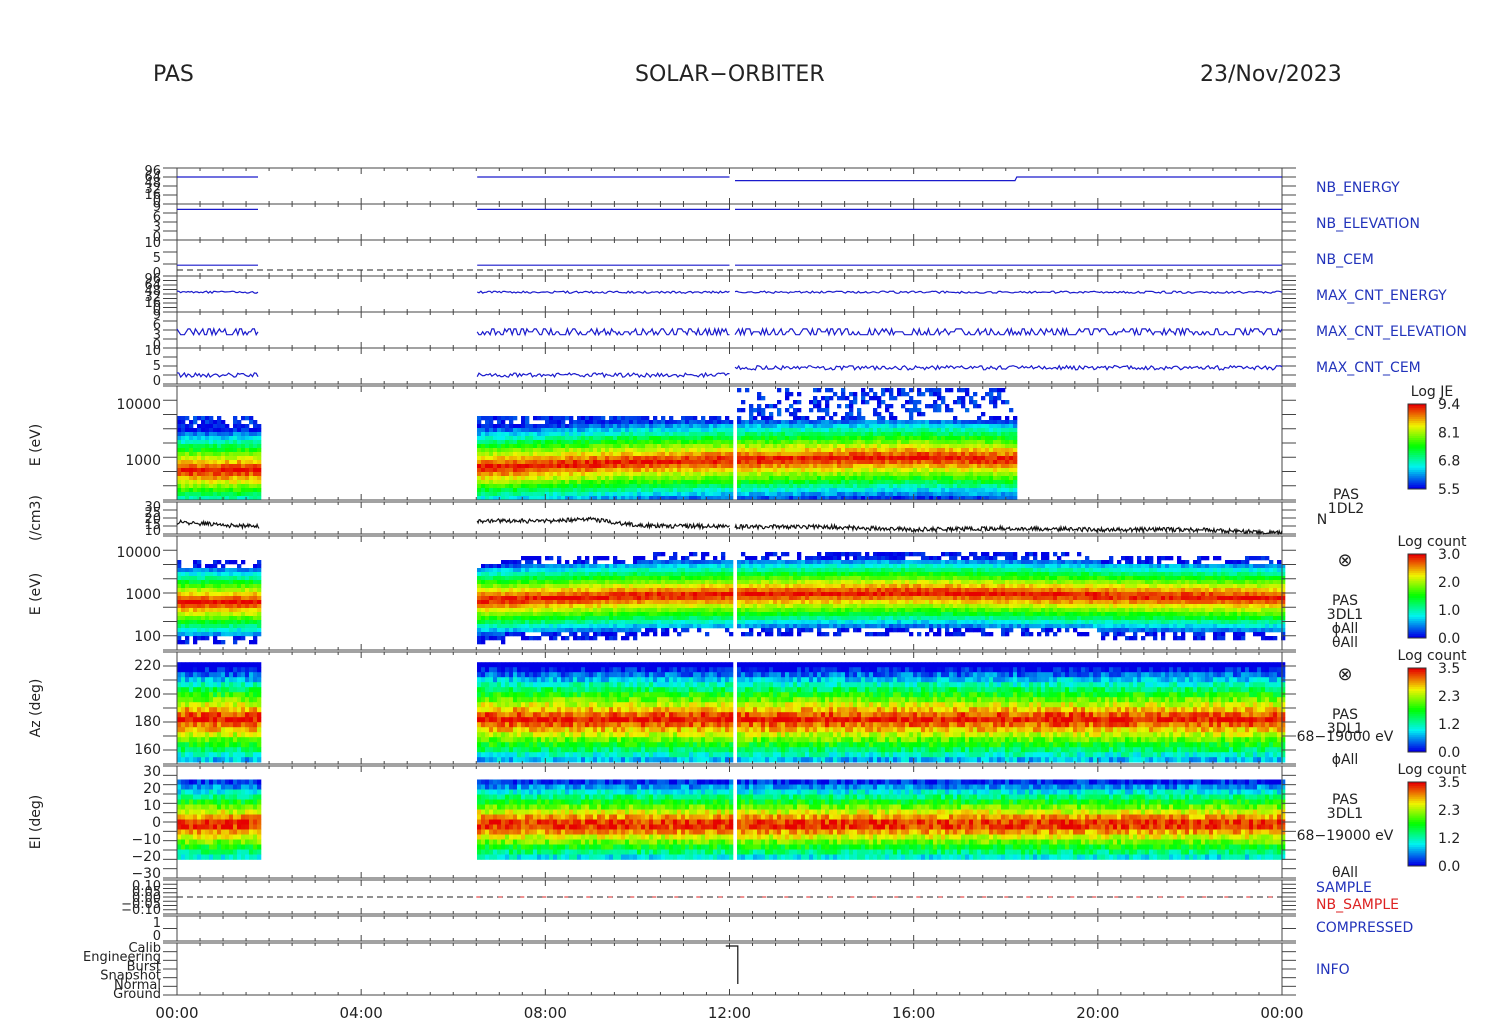 This screenshot has height=1020, width=1512. What do you see at coordinates (138, 405) in the screenshot?
I see `energy_l2-ytick-label: 10000` at bounding box center [138, 405].